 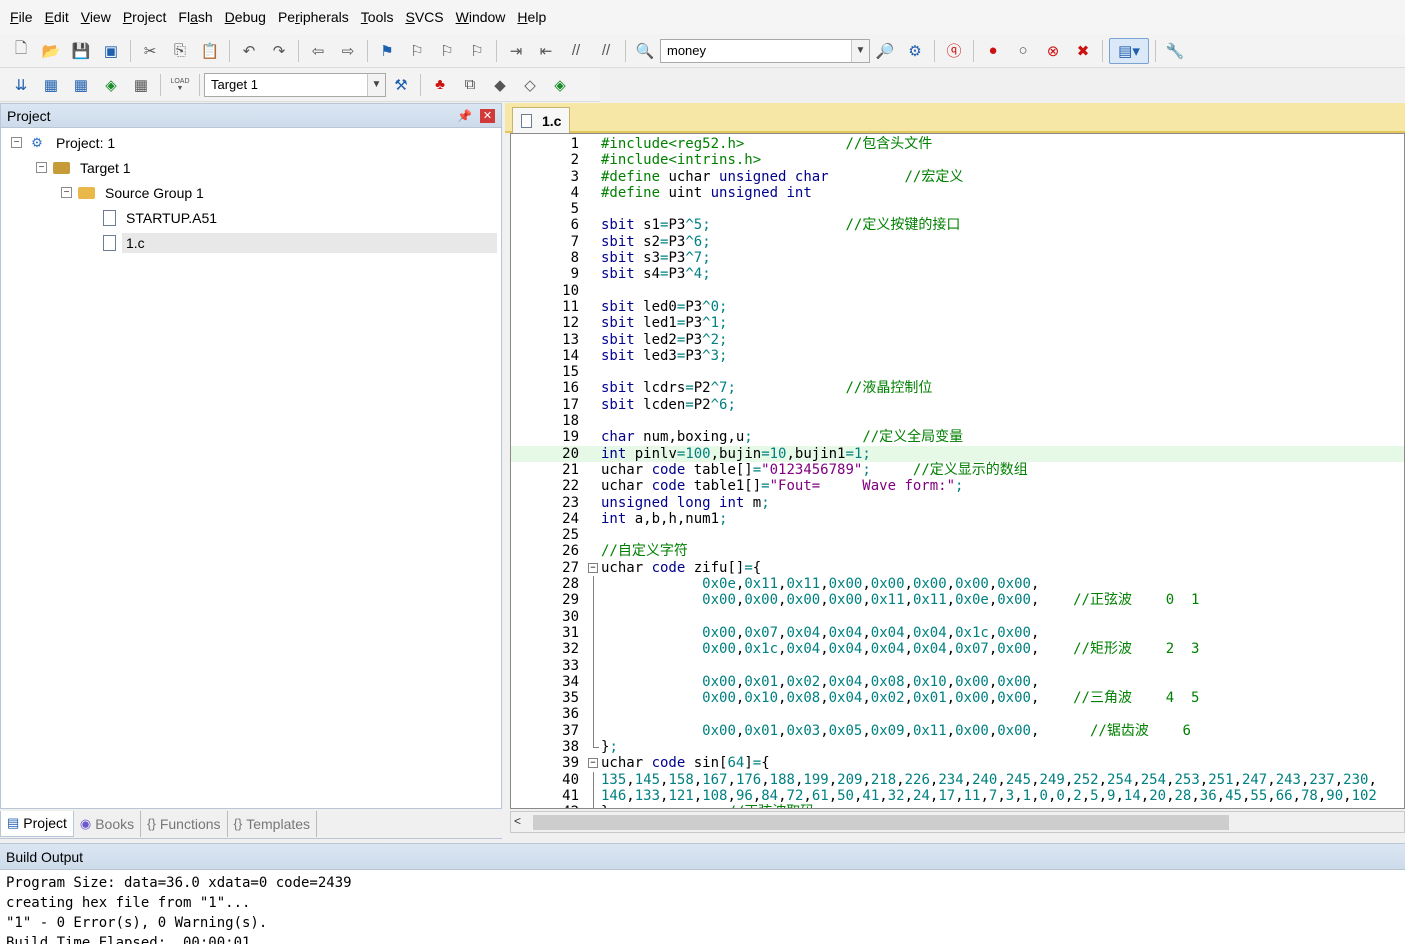 What do you see at coordinates (447, 51) in the screenshot?
I see `next-bookmark-icon: ⚐` at bounding box center [447, 51].